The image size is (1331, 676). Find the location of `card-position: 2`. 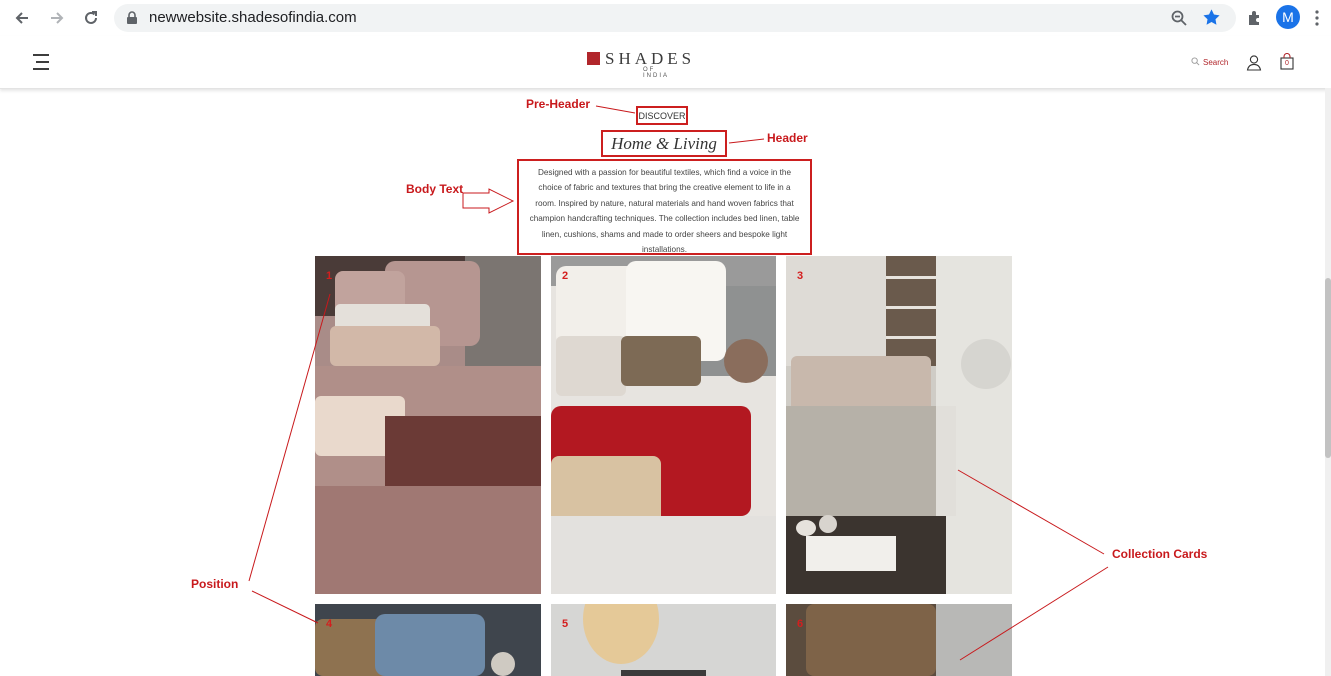

card-position: 2 is located at coordinates (565, 276).